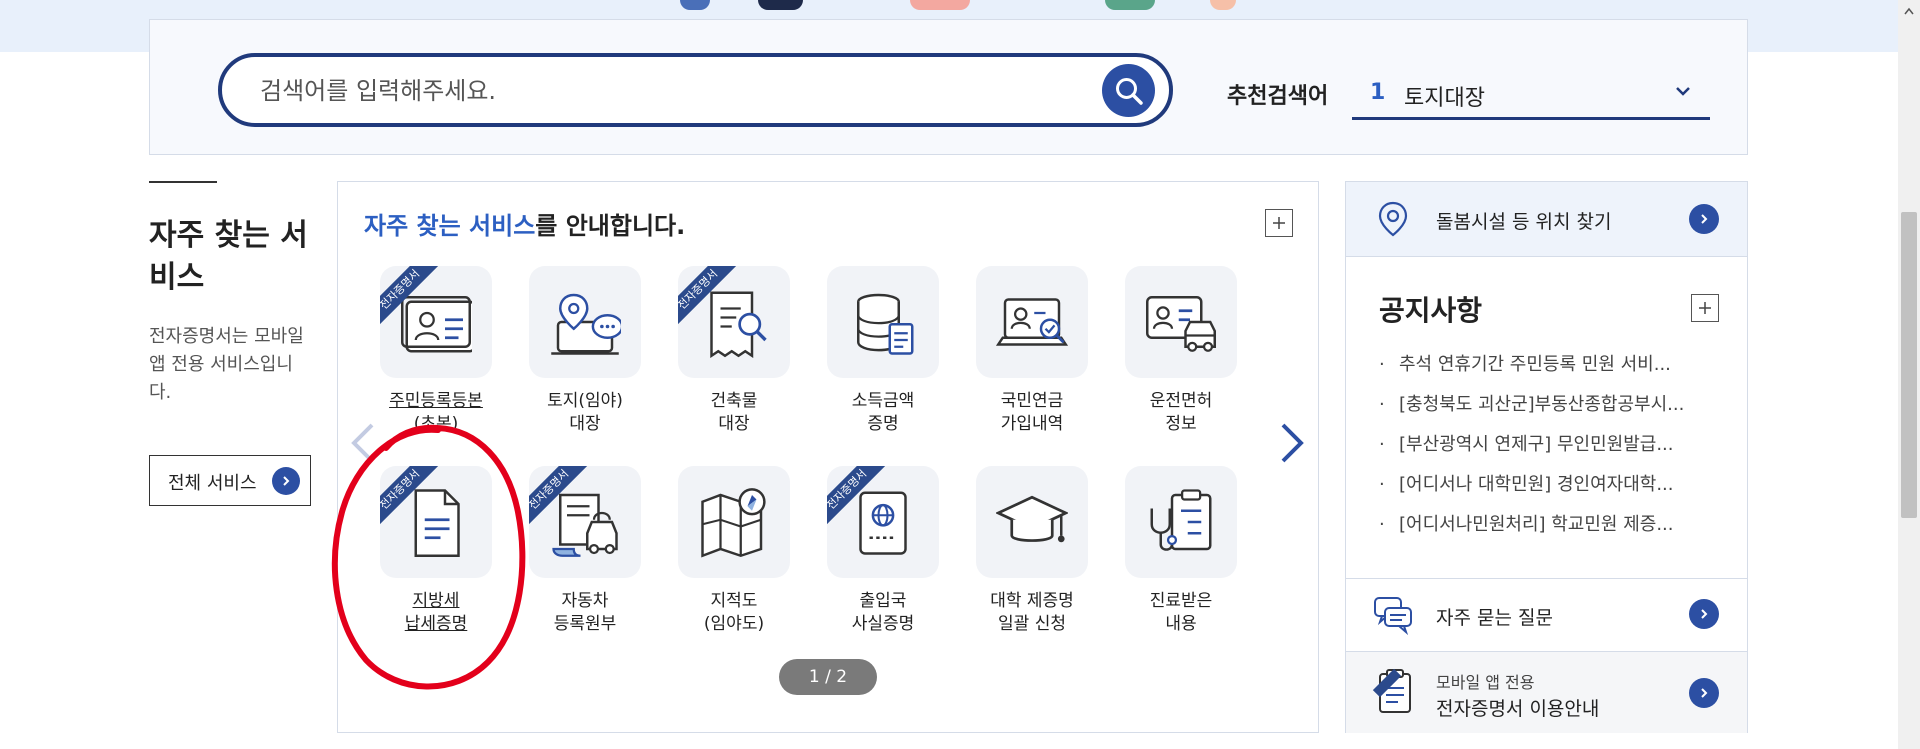 This screenshot has width=1920, height=749. What do you see at coordinates (1444, 98) in the screenshot?
I see `recommended-keyword: 토지대장` at bounding box center [1444, 98].